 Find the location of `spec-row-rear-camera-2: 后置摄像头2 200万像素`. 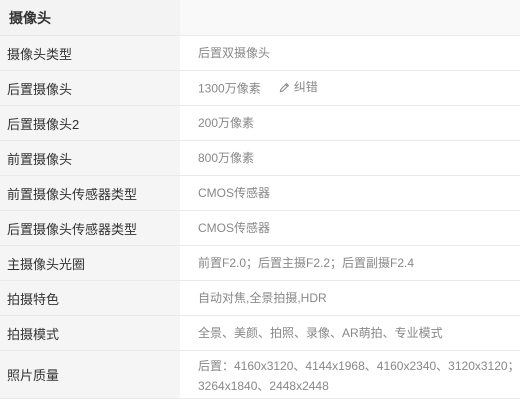

spec-row-rear-camera-2: 后置摄像头2 200万像素 is located at coordinates (260, 123).